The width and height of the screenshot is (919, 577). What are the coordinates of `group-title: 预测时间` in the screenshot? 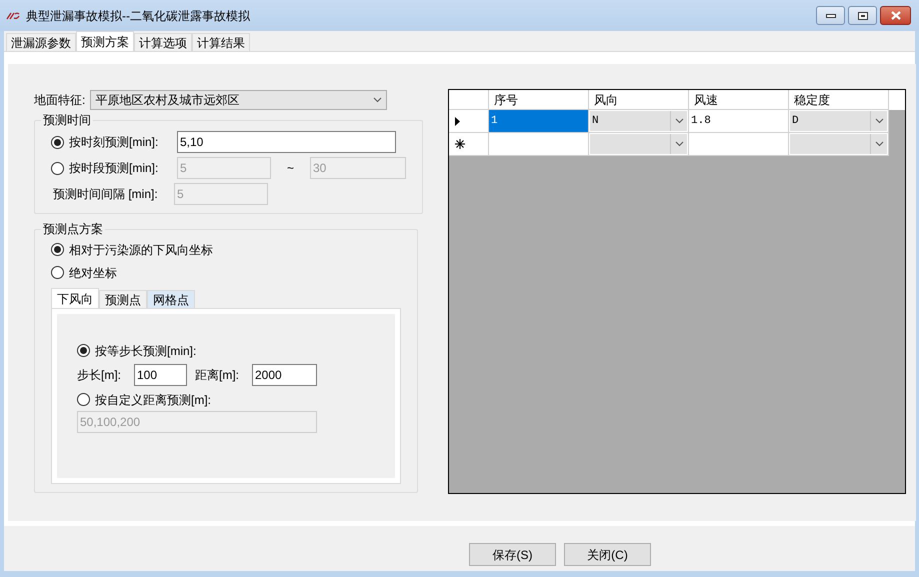 It's located at (67, 120).